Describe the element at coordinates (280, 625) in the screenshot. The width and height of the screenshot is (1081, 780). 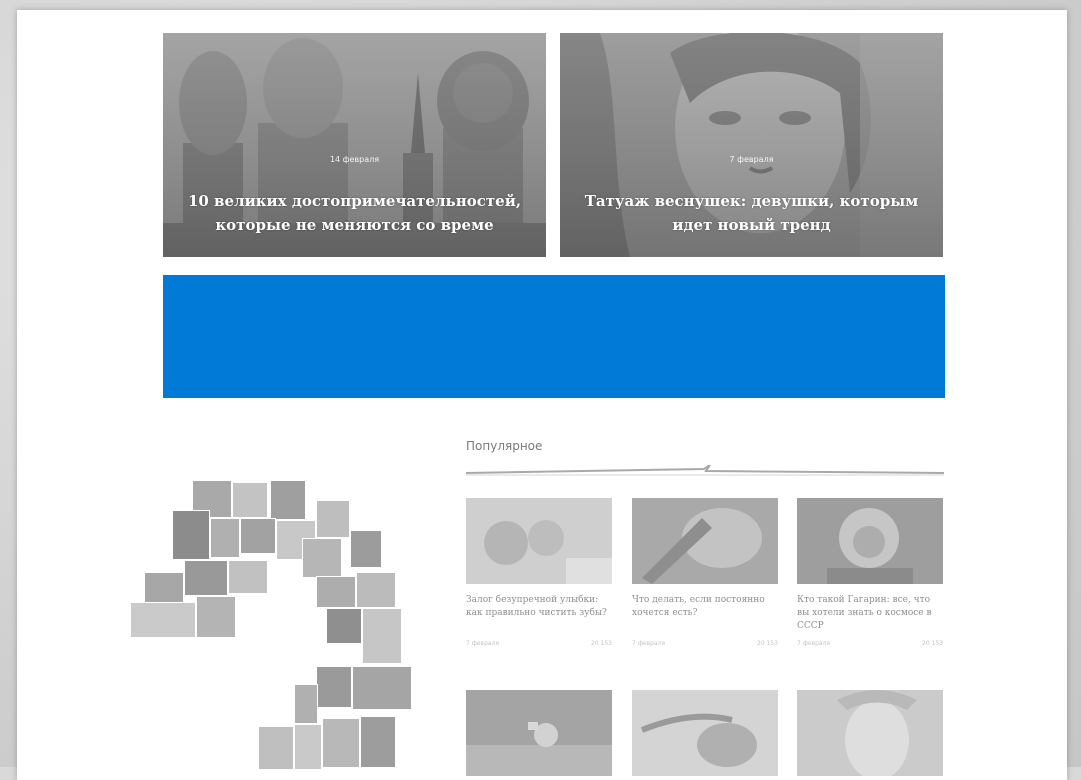
I see `photo-collage` at that location.